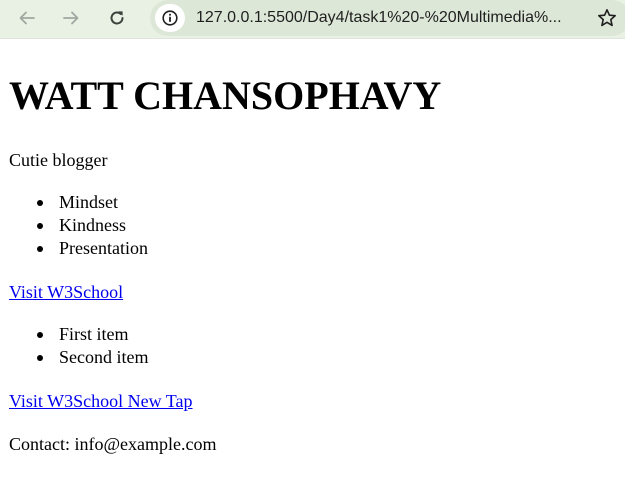 This screenshot has height=483, width=625. I want to click on visit-w3school-new-tab-link: Visit W3School New Tap, so click(100, 401).